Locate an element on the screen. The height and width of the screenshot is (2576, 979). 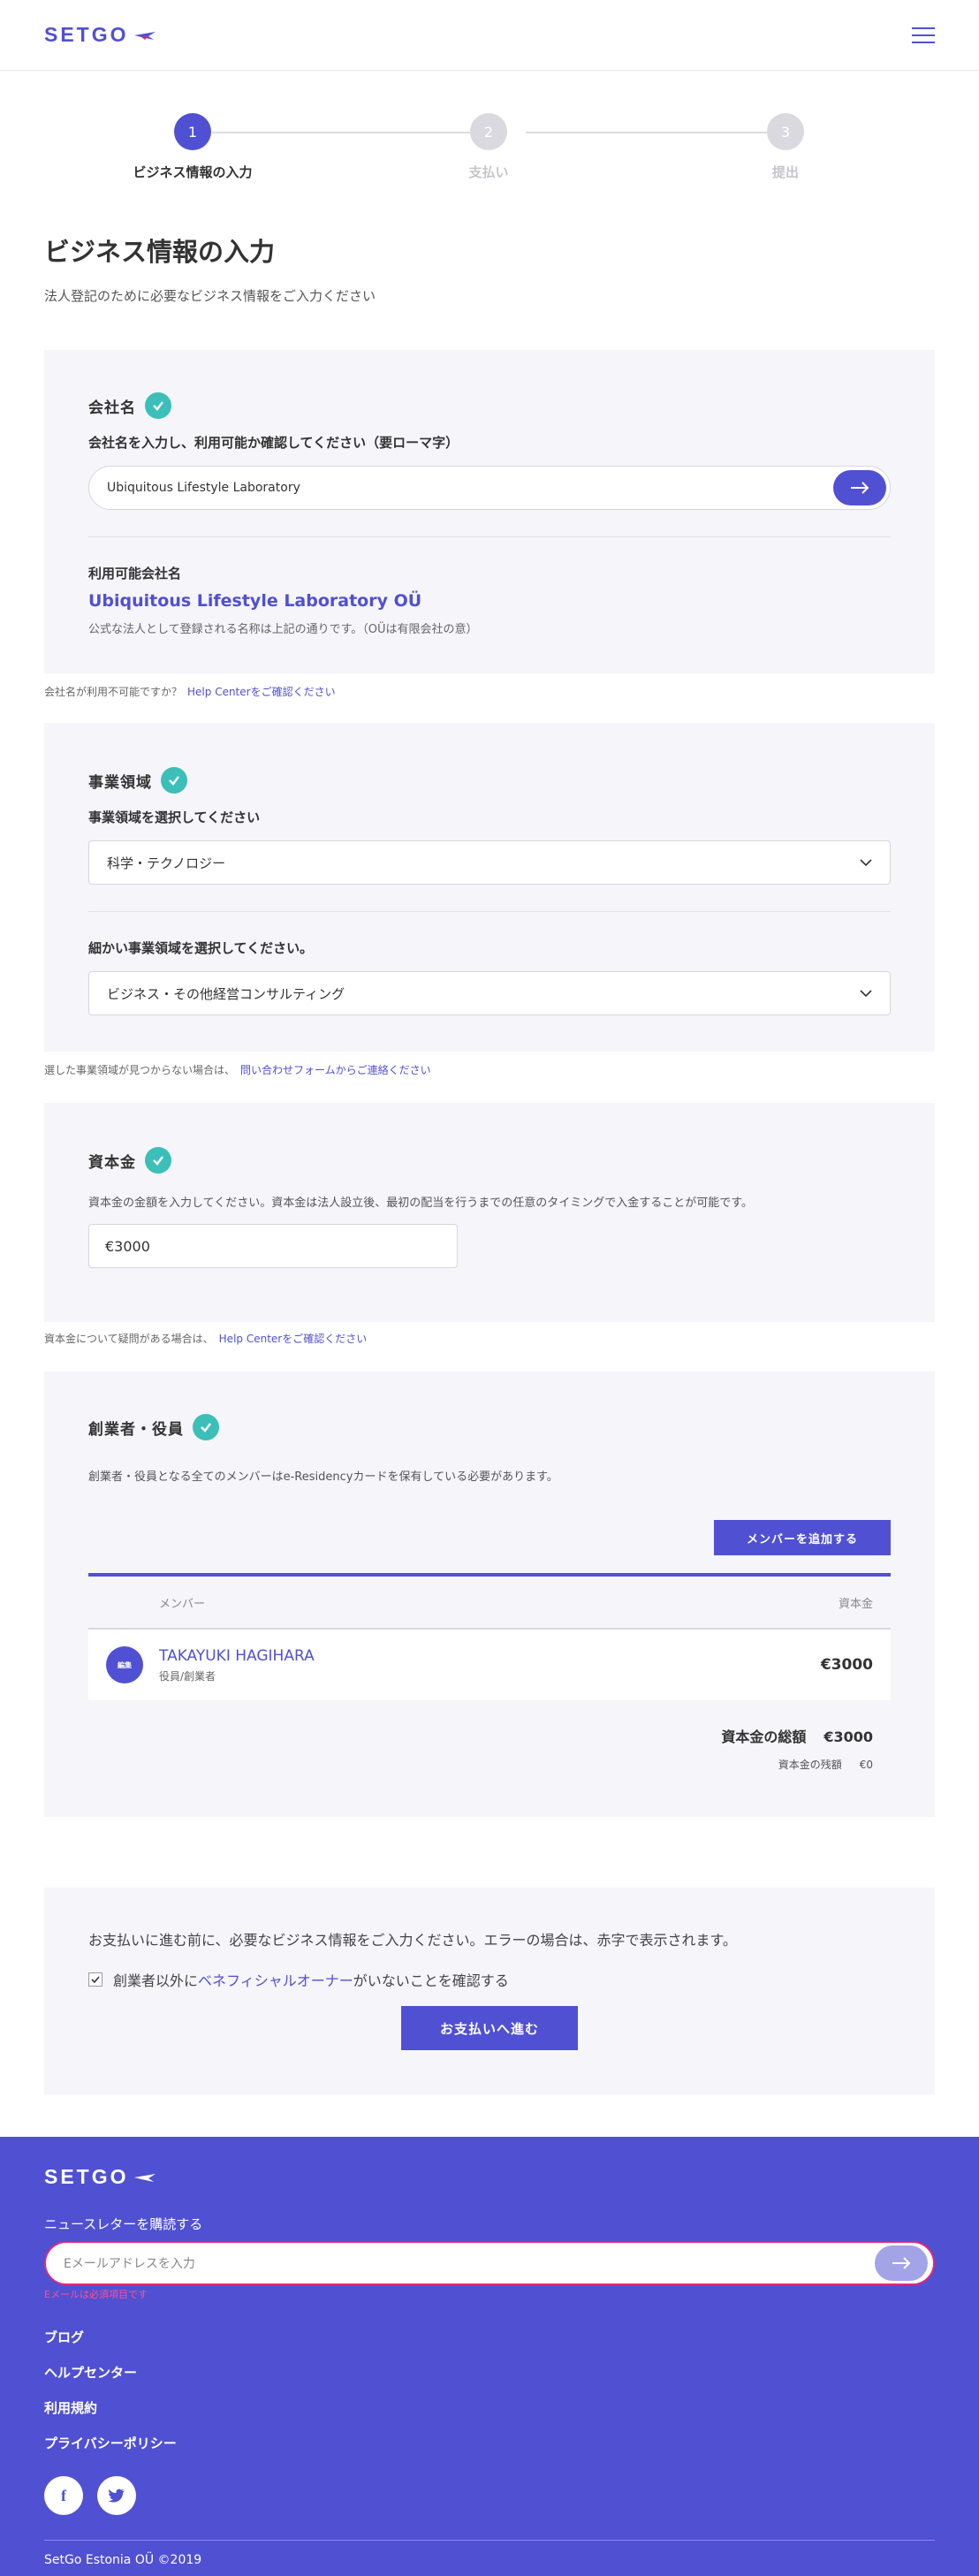
copyright: SetGo Estonia OÜ ©2019 is located at coordinates (123, 2560).